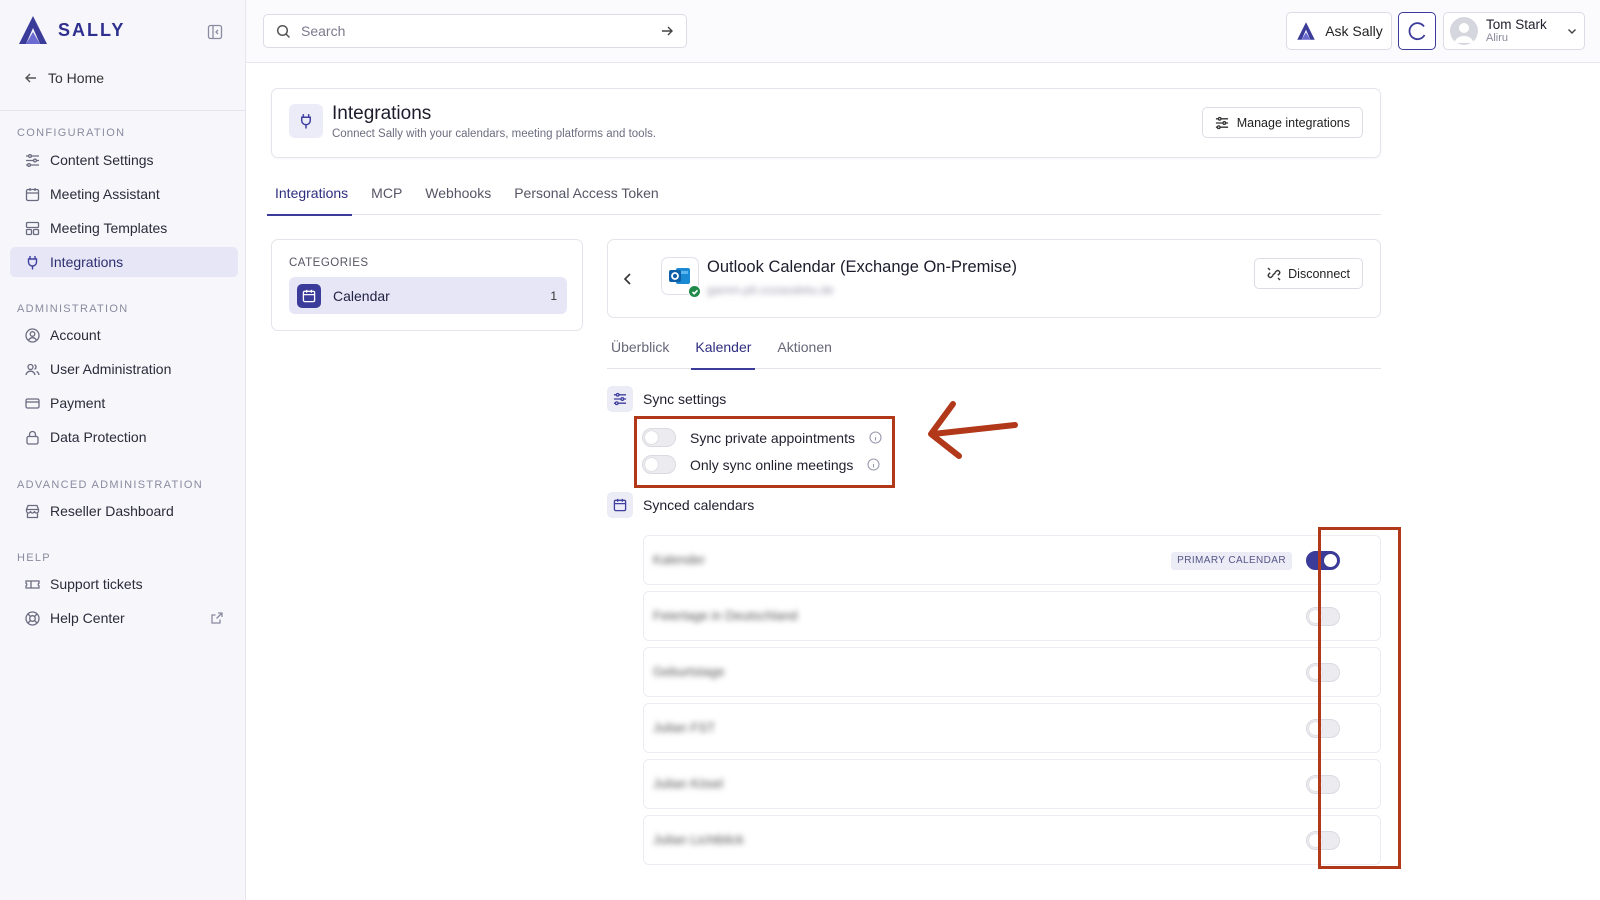 The image size is (1600, 900). What do you see at coordinates (1012, 728) in the screenshot?
I see `calendar-row: Julian FST` at bounding box center [1012, 728].